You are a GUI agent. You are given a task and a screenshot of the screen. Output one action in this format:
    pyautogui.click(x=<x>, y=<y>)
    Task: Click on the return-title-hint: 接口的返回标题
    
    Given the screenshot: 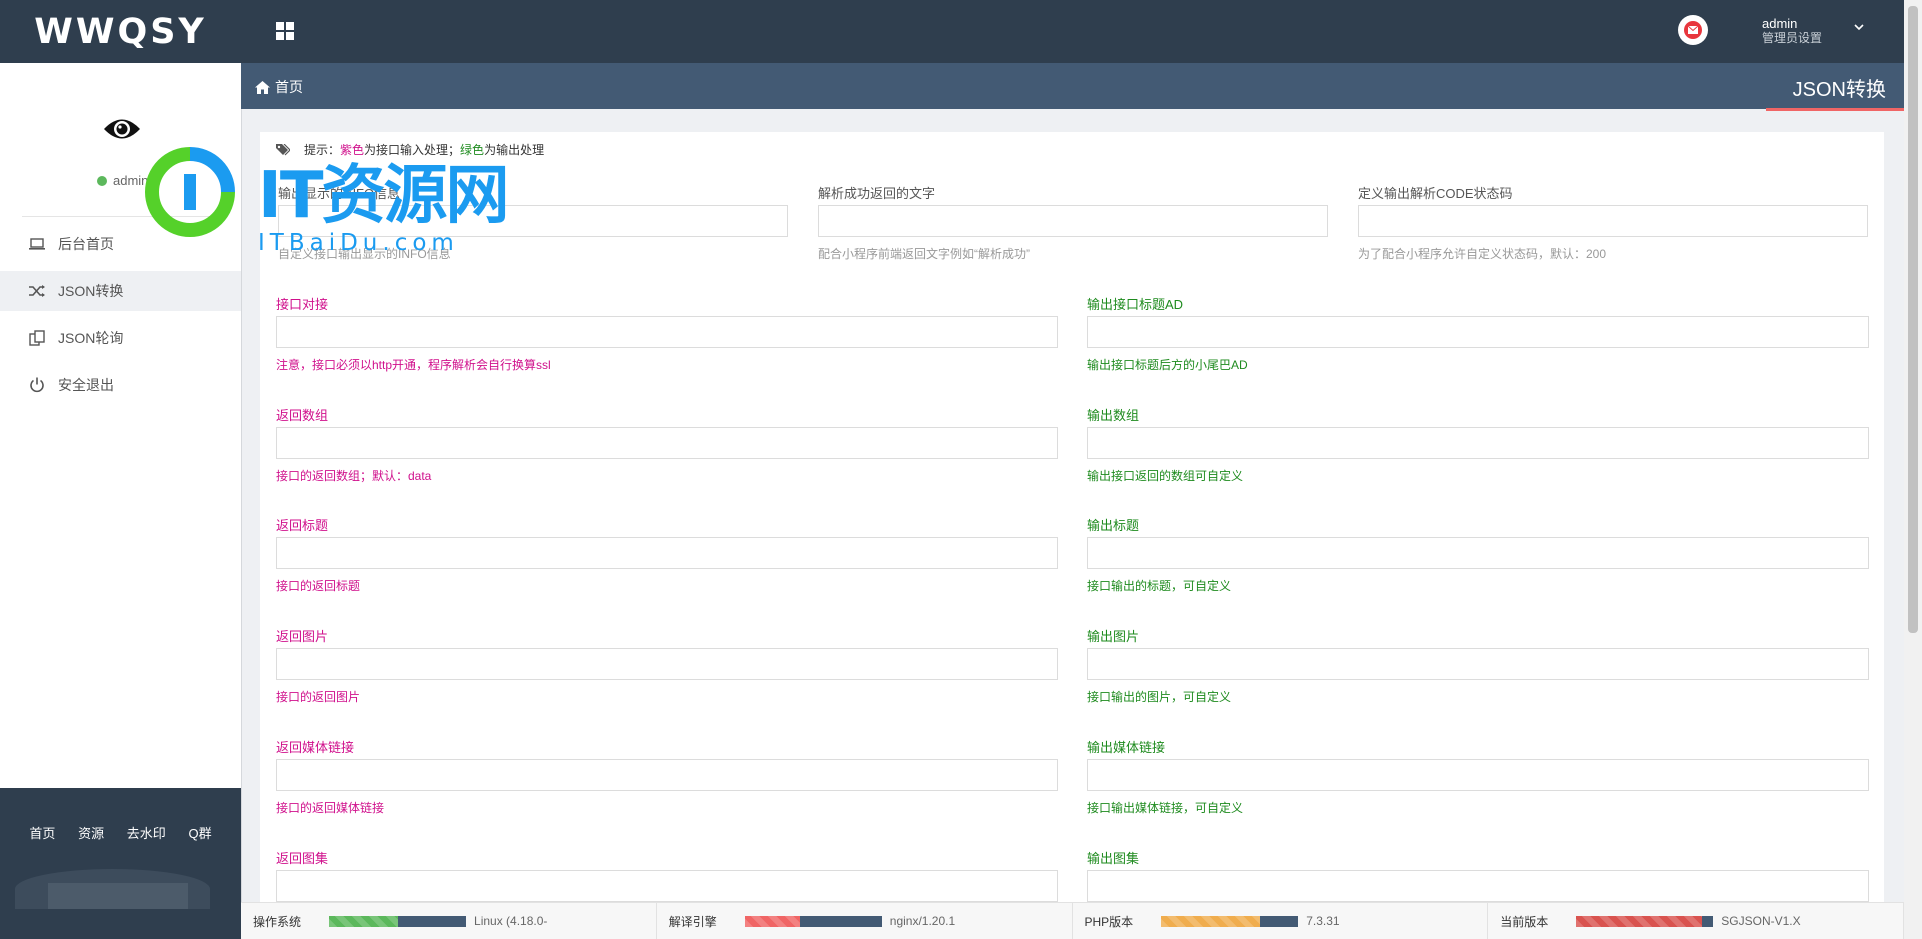 What is the action you would take?
    pyautogui.click(x=318, y=586)
    